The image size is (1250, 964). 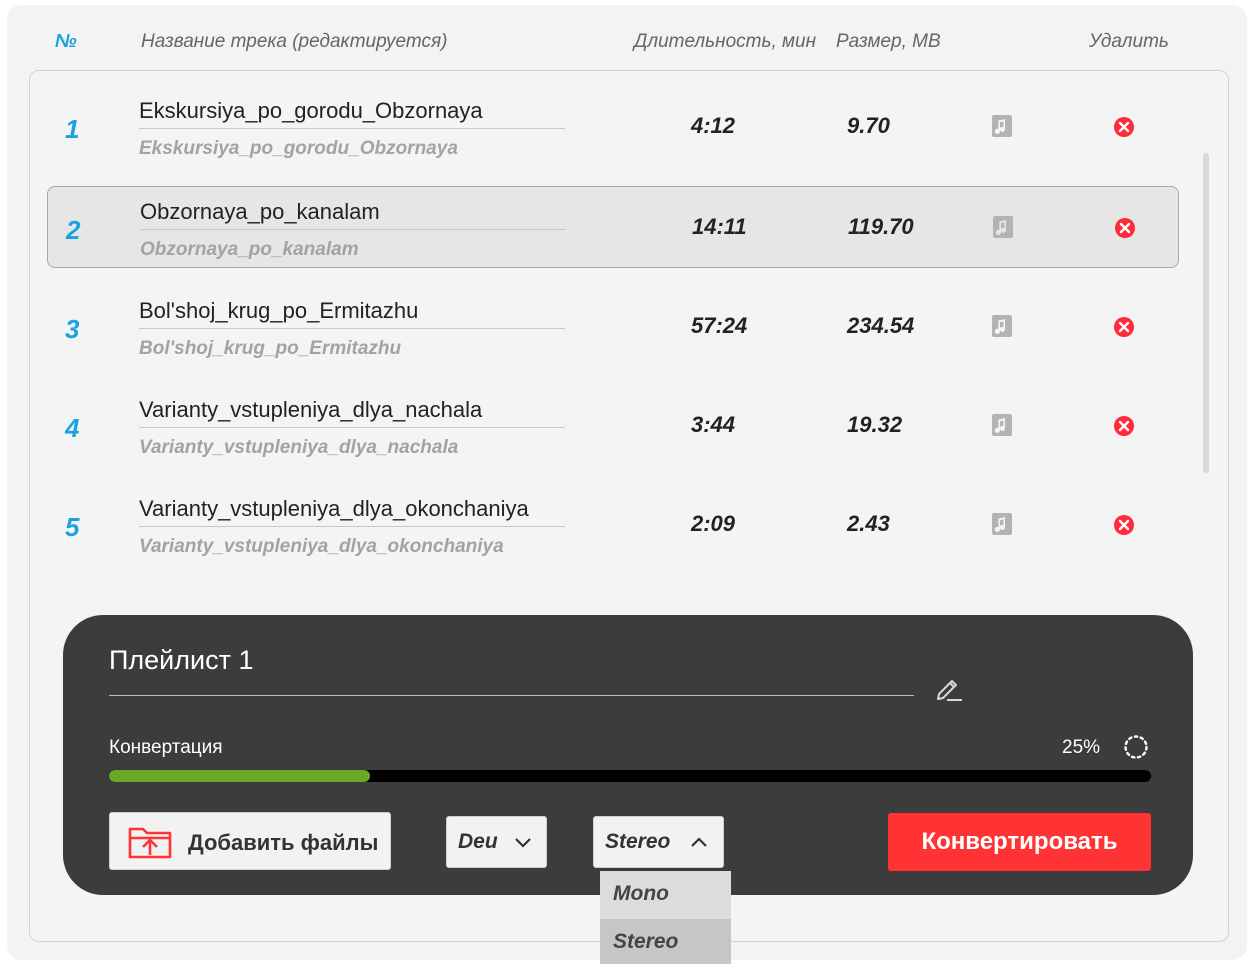 I want to click on track-name-input: Bol'shoj_krug_po_Ermitazhu, so click(x=352, y=313).